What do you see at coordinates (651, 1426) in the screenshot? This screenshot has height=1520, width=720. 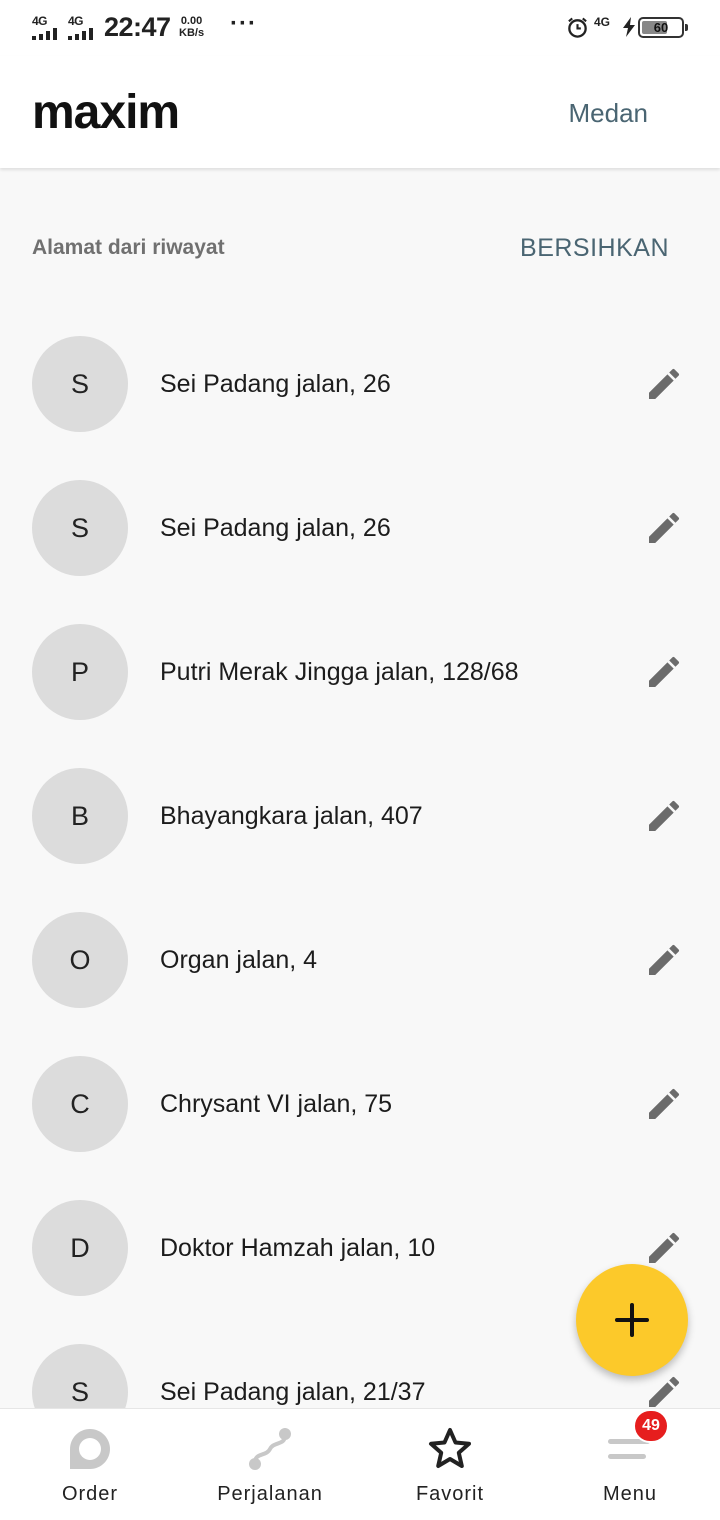 I see `menu-notification-badge: 49` at bounding box center [651, 1426].